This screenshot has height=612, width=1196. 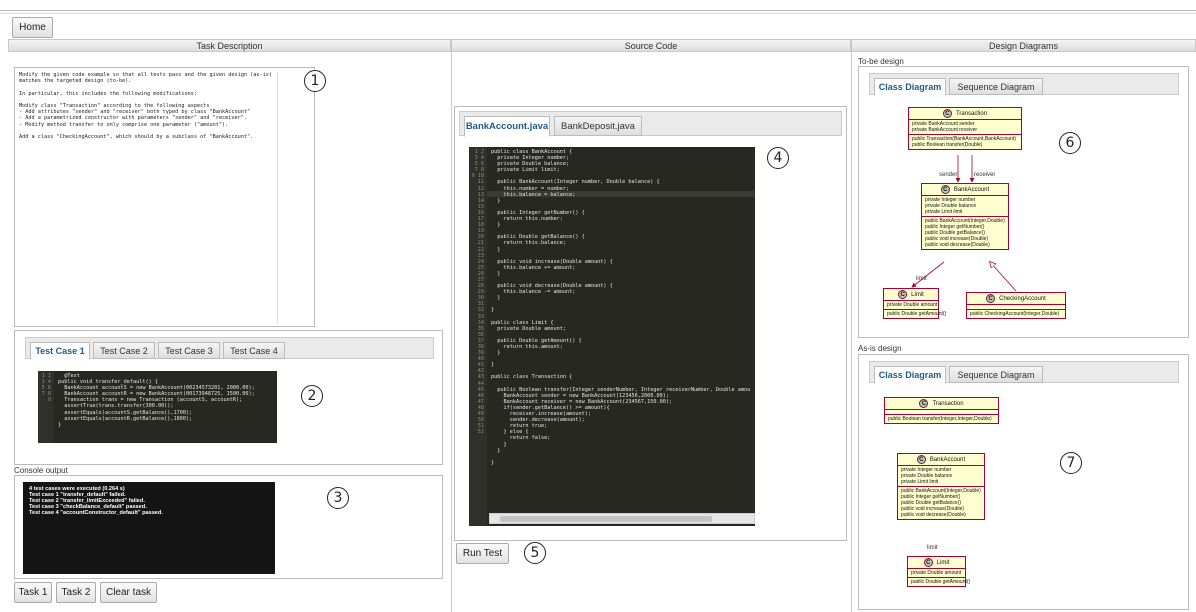 I want to click on class-methods: public Double getAmount(), so click(x=941, y=582).